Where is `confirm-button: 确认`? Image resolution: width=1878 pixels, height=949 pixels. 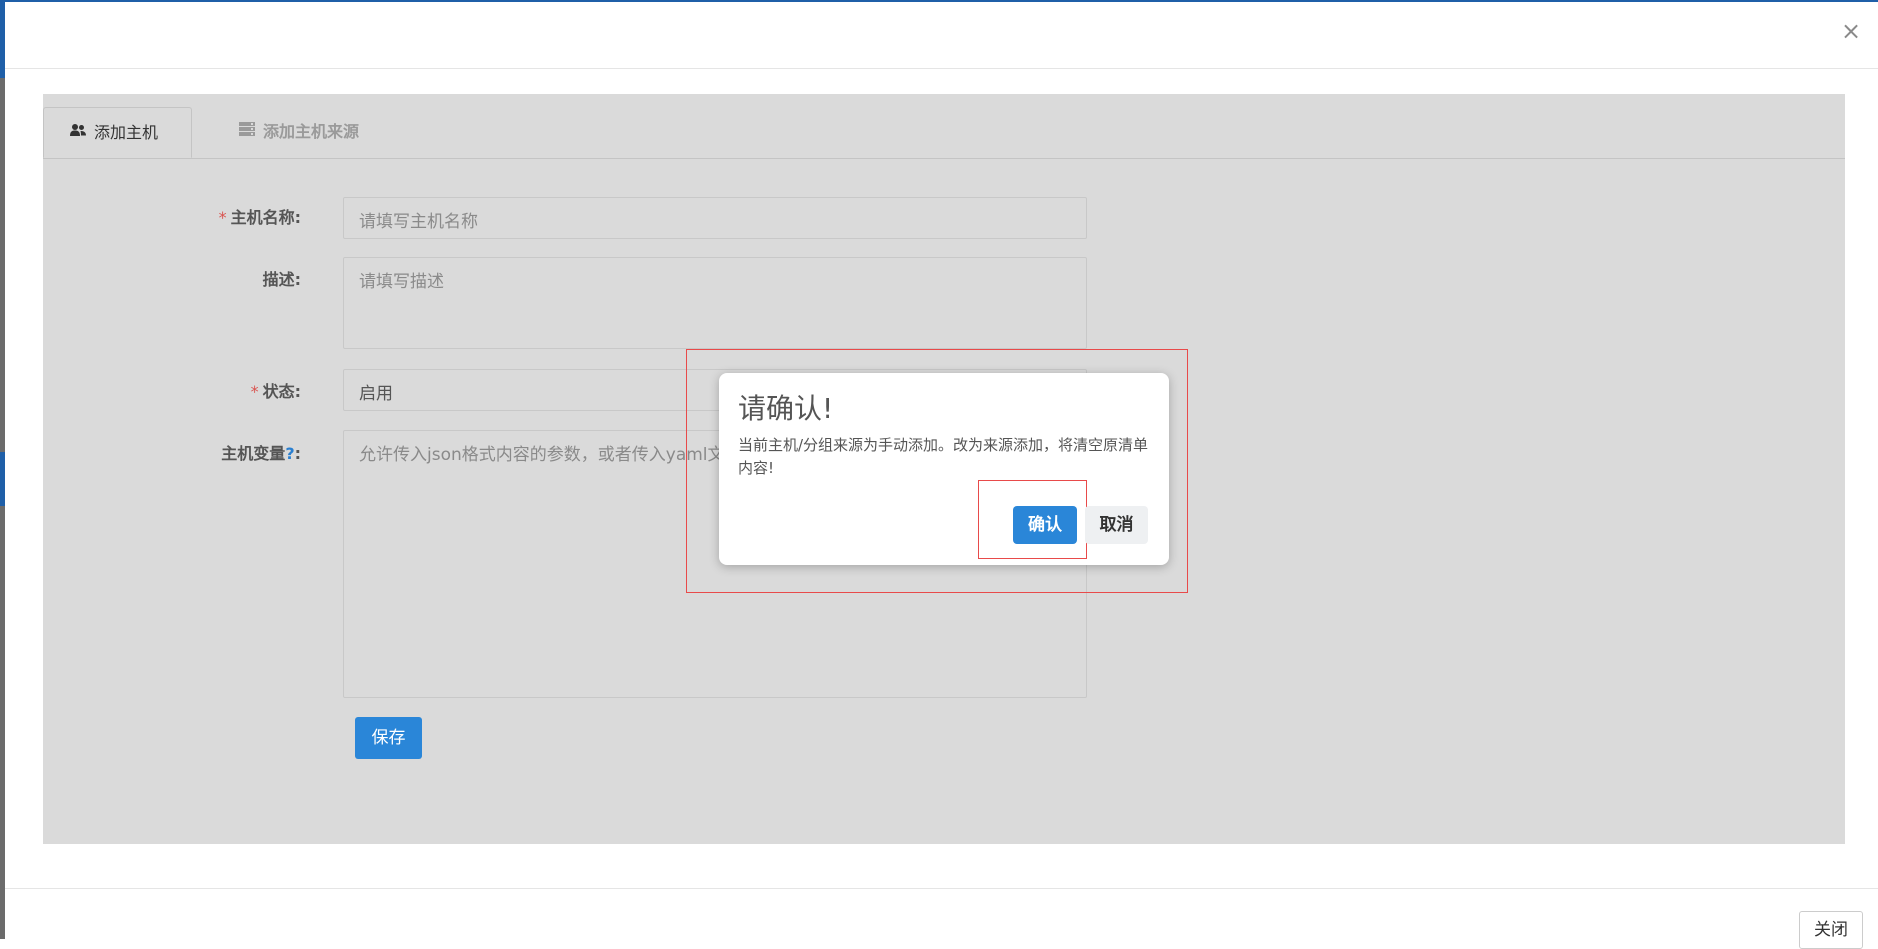 confirm-button: 确认 is located at coordinates (1045, 525).